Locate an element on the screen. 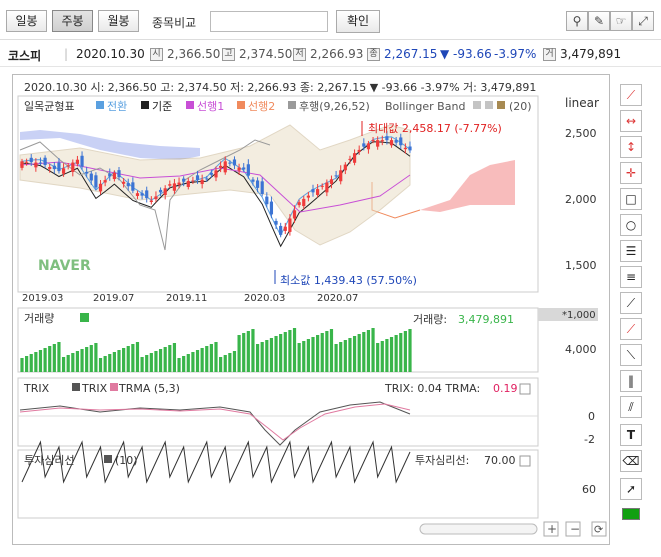 The height and width of the screenshot is (557, 661). gann-fan-icon: ⟋ is located at coordinates (631, 303).